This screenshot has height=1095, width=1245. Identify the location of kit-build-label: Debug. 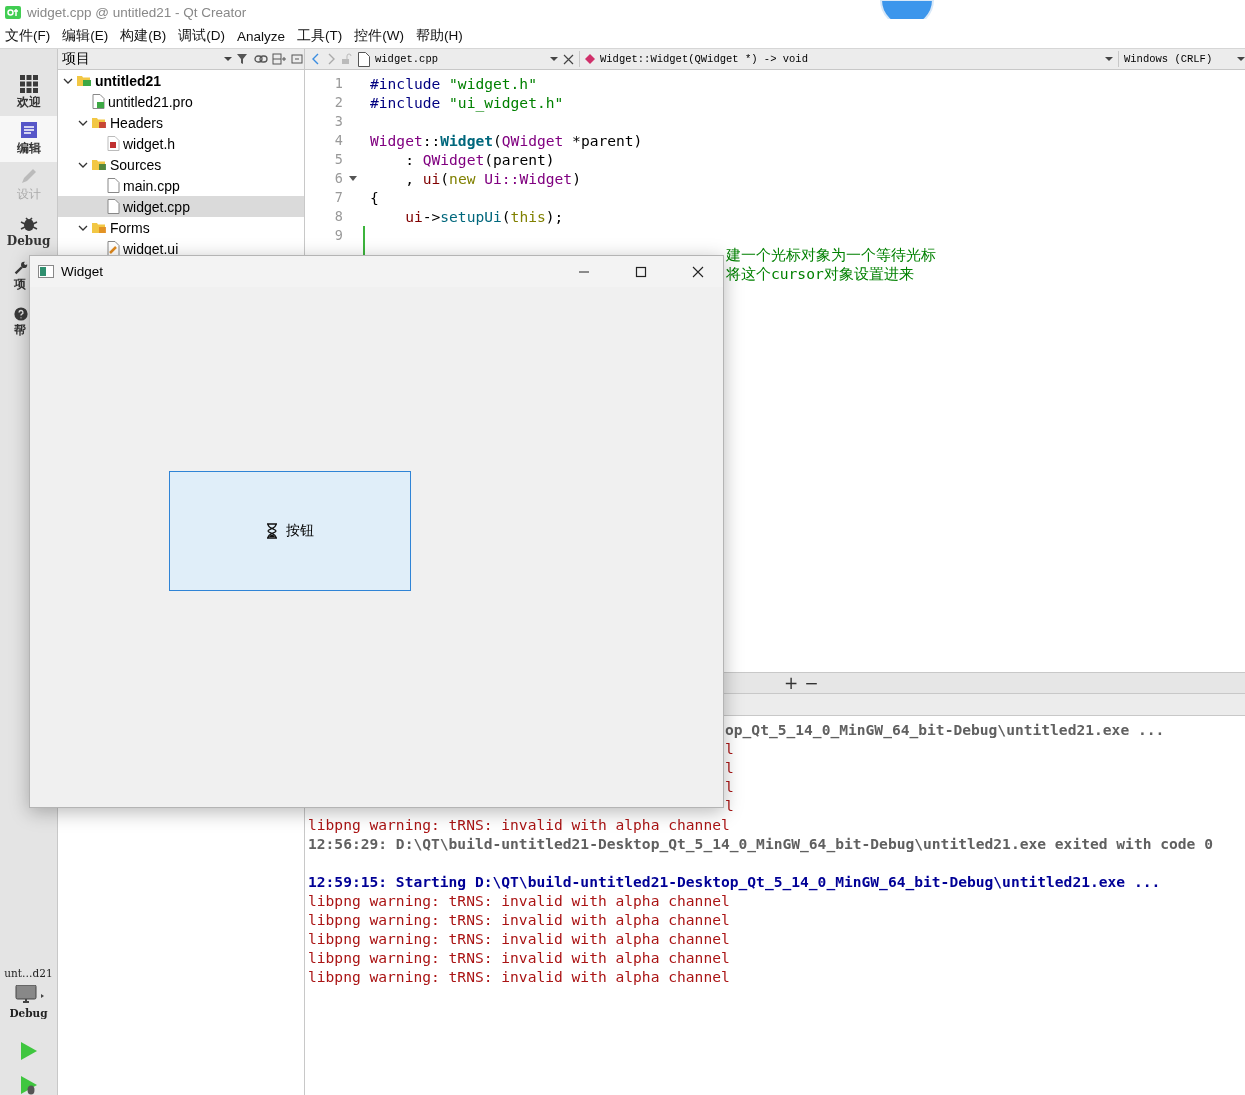
(28, 1013).